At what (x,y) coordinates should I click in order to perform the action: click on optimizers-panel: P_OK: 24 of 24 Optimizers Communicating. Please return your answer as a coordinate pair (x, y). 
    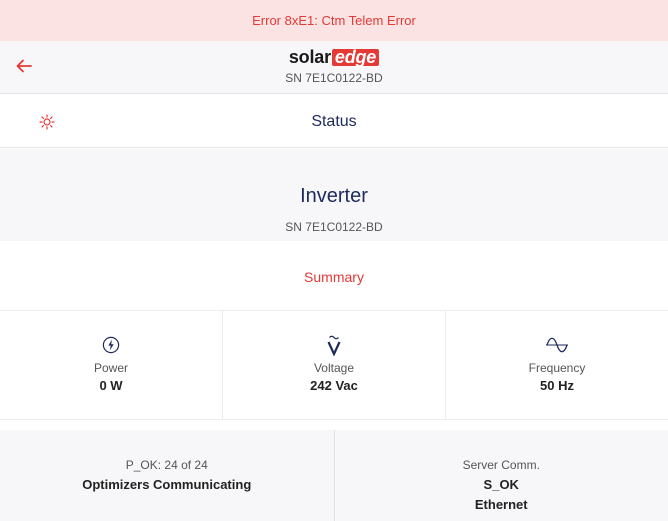
    Looking at the image, I should click on (167, 475).